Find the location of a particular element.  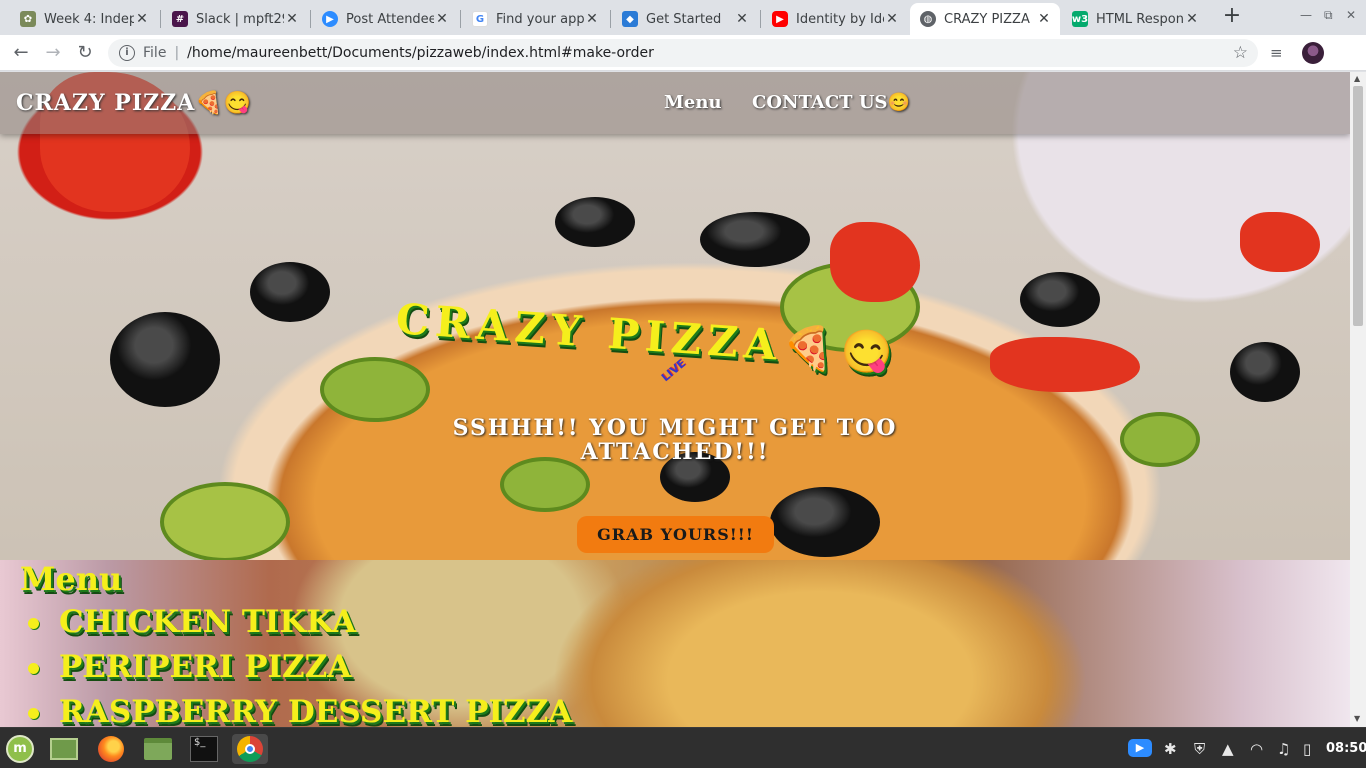

avatar is located at coordinates (1313, 53).